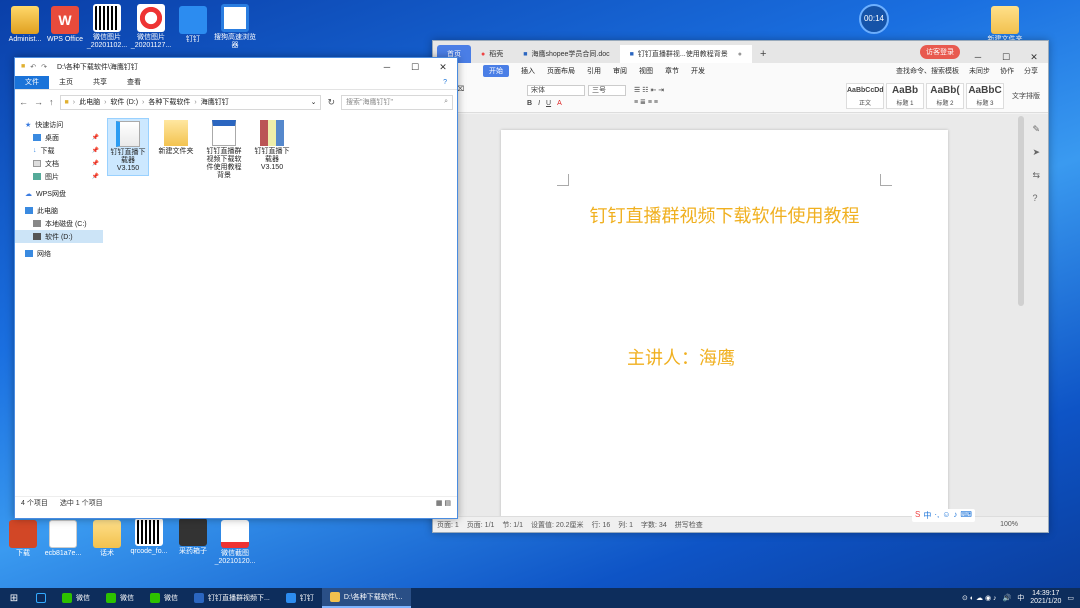  Describe the element at coordinates (124, 102) in the screenshot. I see `breadcrumb-item: 软件 (D:)` at that location.